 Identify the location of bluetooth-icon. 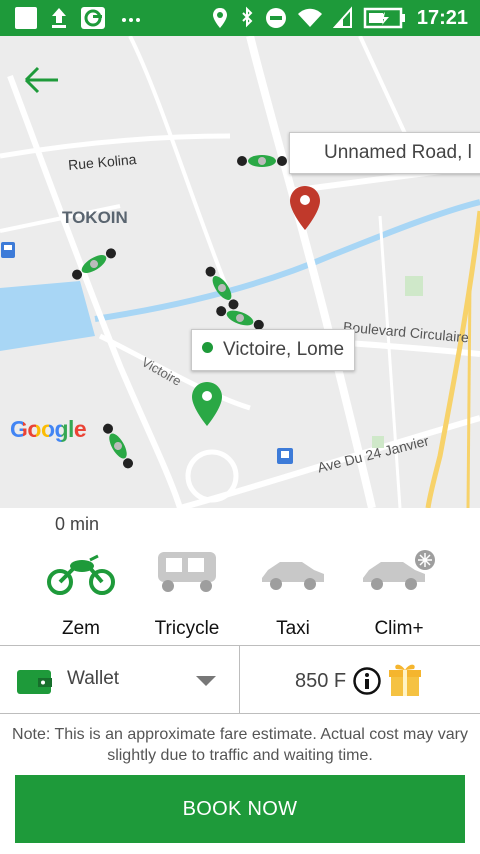
(247, 17).